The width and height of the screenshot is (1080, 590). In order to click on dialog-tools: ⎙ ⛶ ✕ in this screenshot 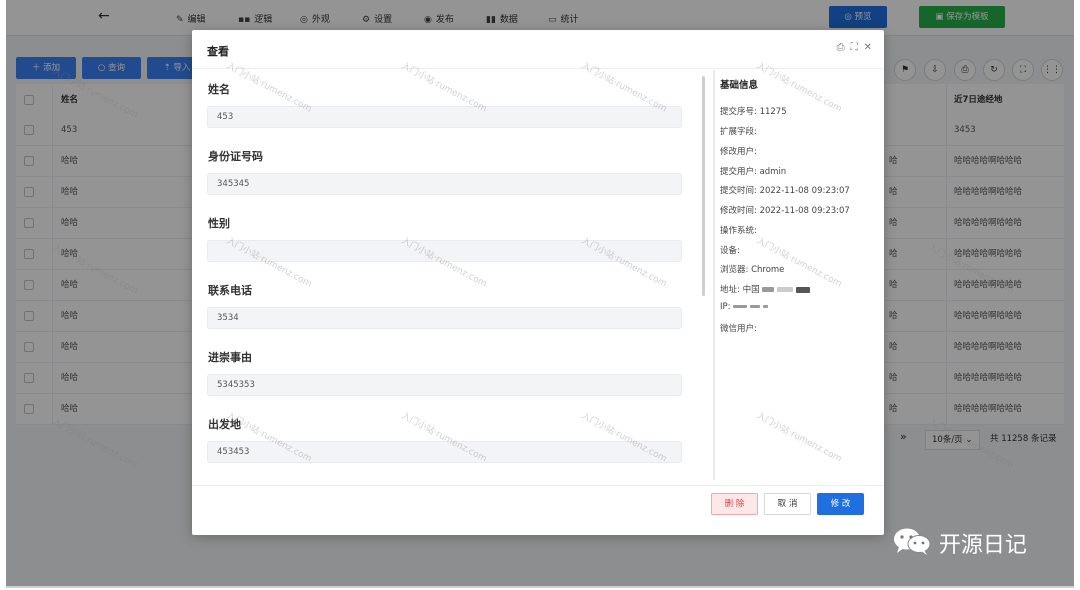, I will do `click(851, 47)`.